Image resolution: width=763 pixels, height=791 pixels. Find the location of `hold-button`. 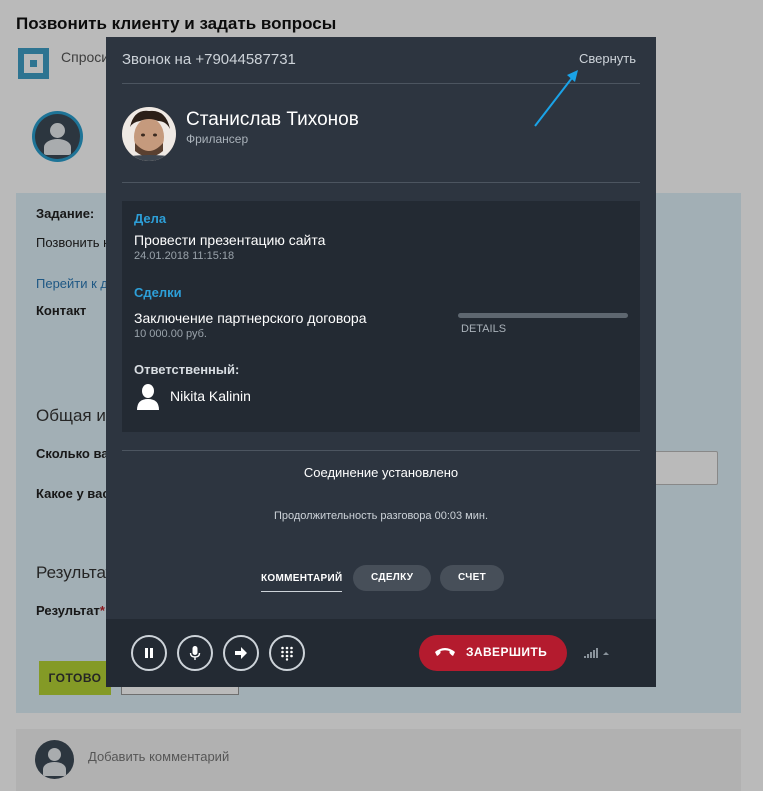

hold-button is located at coordinates (149, 653).